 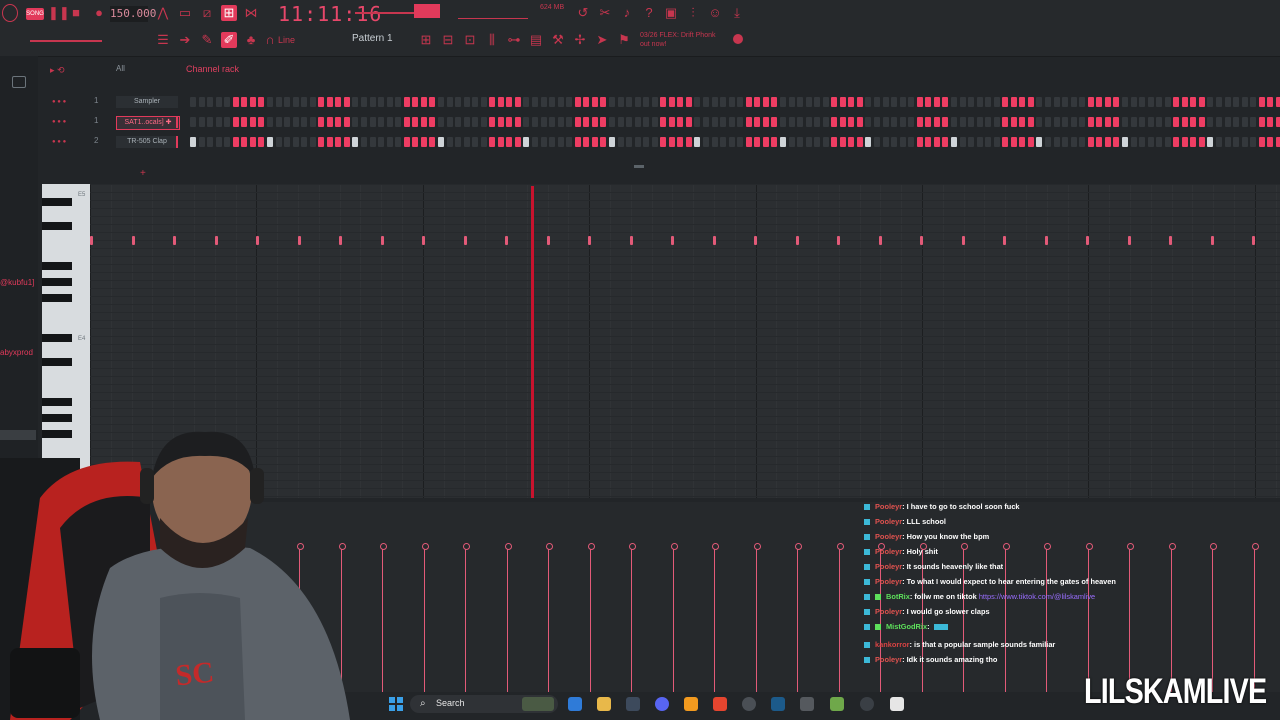 I want to click on pause-icon: ❚❚, so click(x=59, y=13).